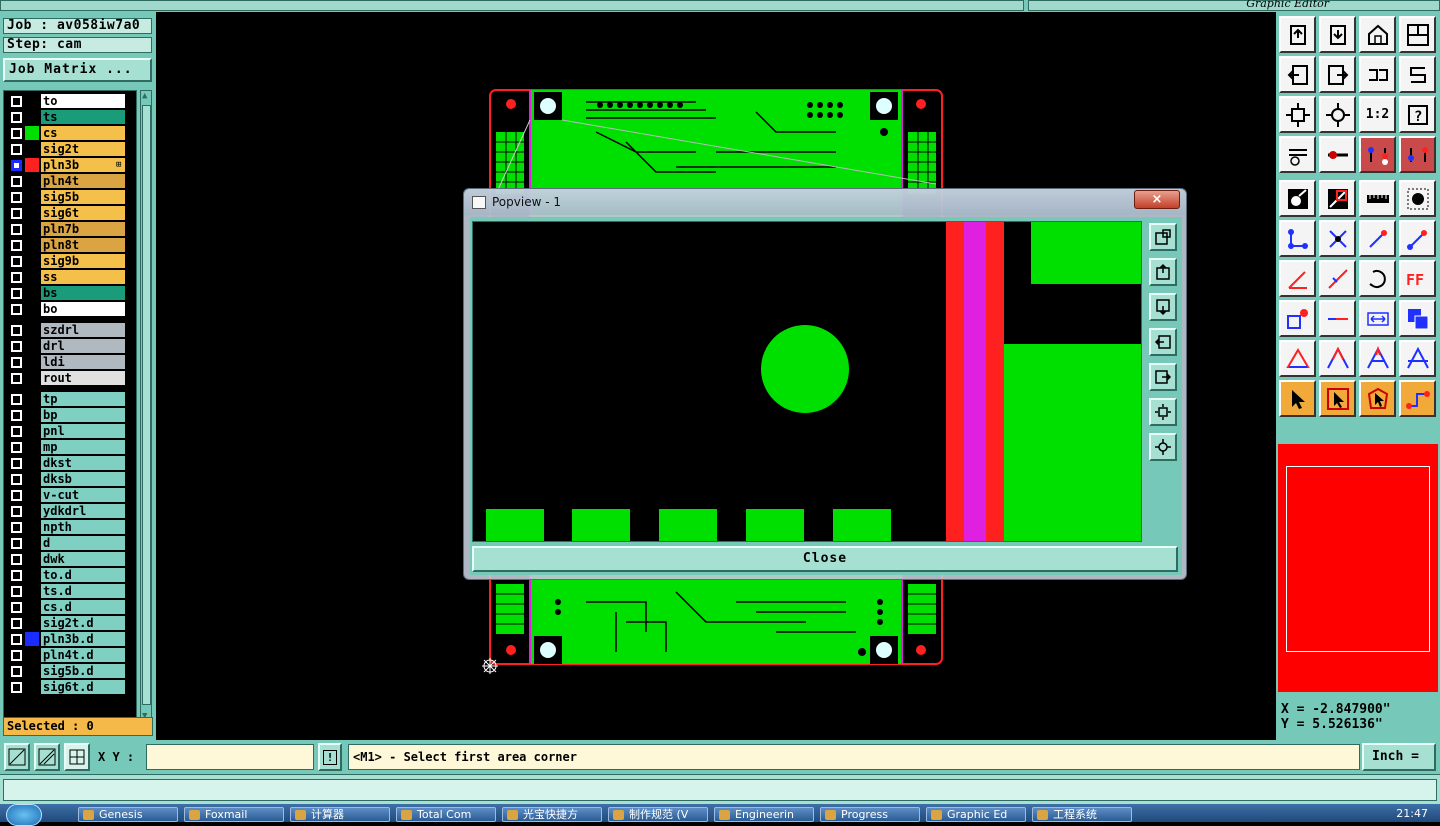  I want to click on layer-row: pln3b ⊞, so click(70, 165).